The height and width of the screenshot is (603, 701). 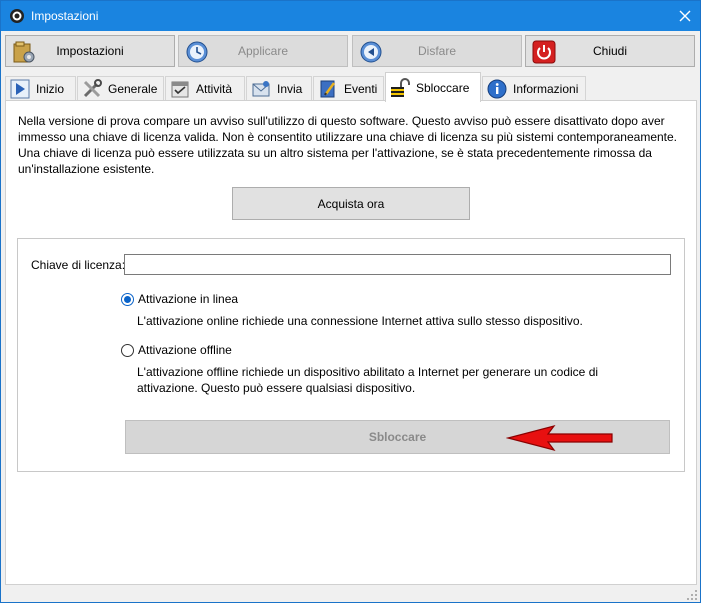 I want to click on toolbar: Impostazioni Applicare Disfare Chiudi, so click(x=350, y=51).